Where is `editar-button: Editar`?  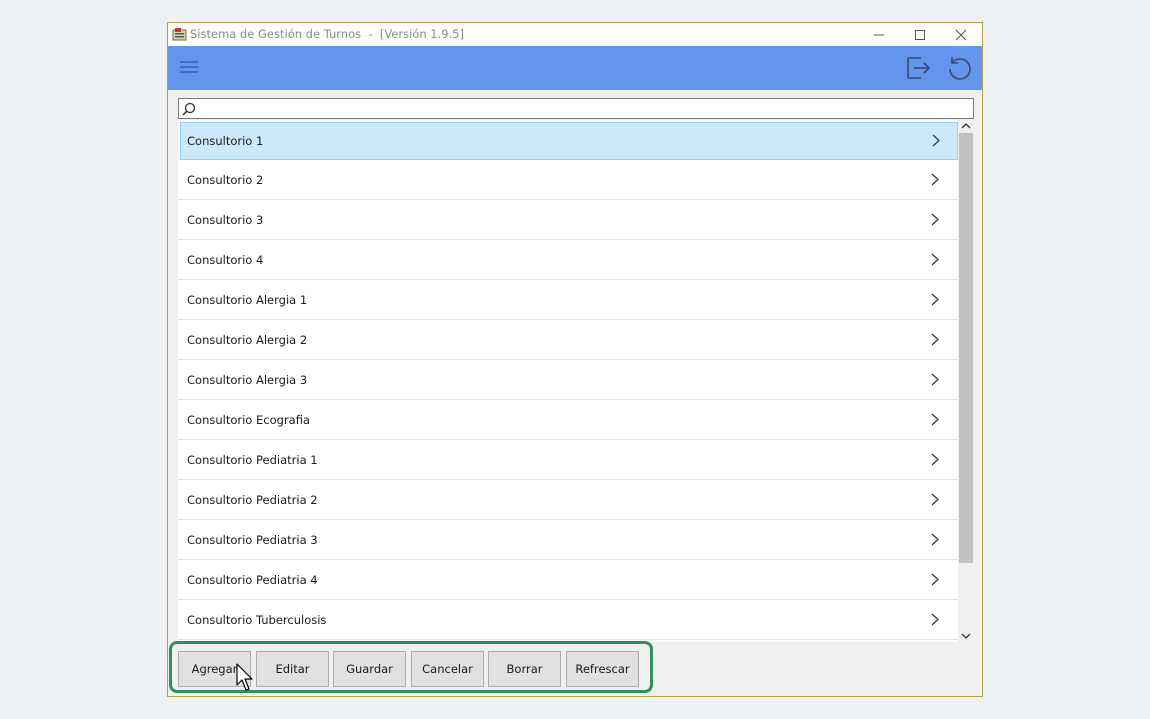
editar-button: Editar is located at coordinates (292, 669).